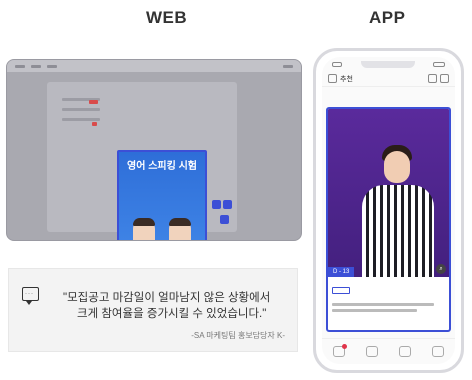  What do you see at coordinates (30, 296) in the screenshot?
I see `speech-bubble-icon: ···` at bounding box center [30, 296].